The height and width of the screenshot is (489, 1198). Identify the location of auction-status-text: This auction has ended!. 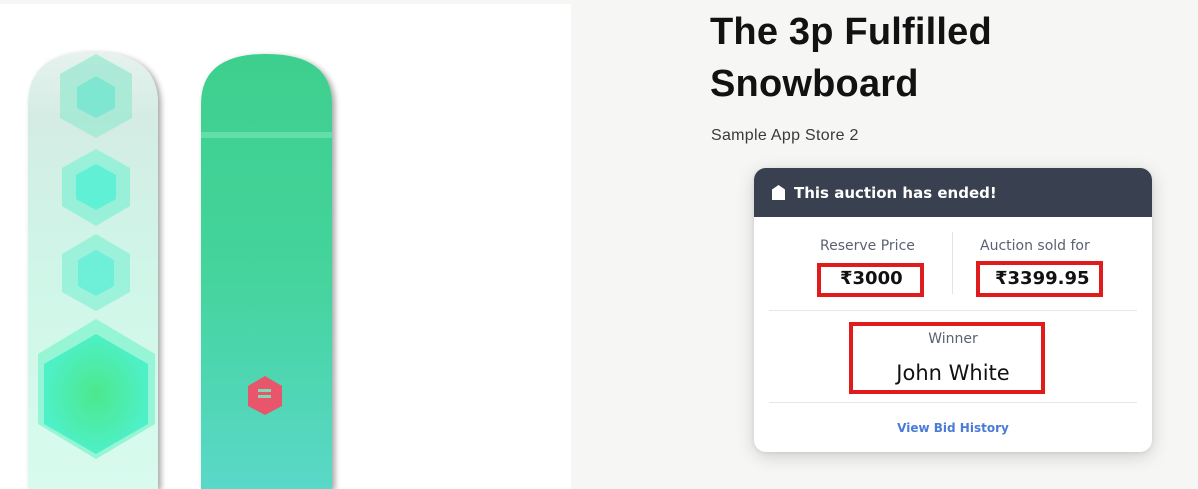
(895, 192).